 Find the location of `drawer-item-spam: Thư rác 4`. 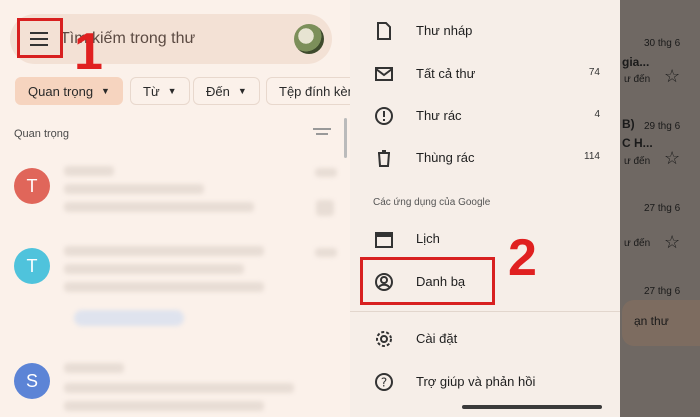

drawer-item-spam: Thư rác 4 is located at coordinates (485, 116).